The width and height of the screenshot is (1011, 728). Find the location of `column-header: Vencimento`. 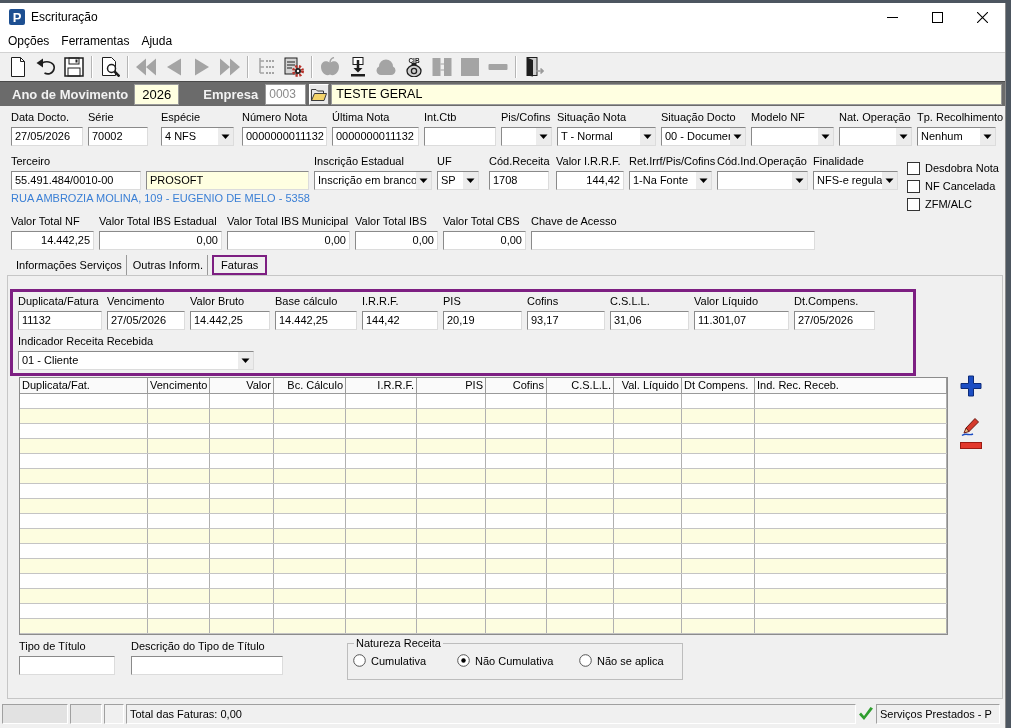

column-header: Vencimento is located at coordinates (179, 385).